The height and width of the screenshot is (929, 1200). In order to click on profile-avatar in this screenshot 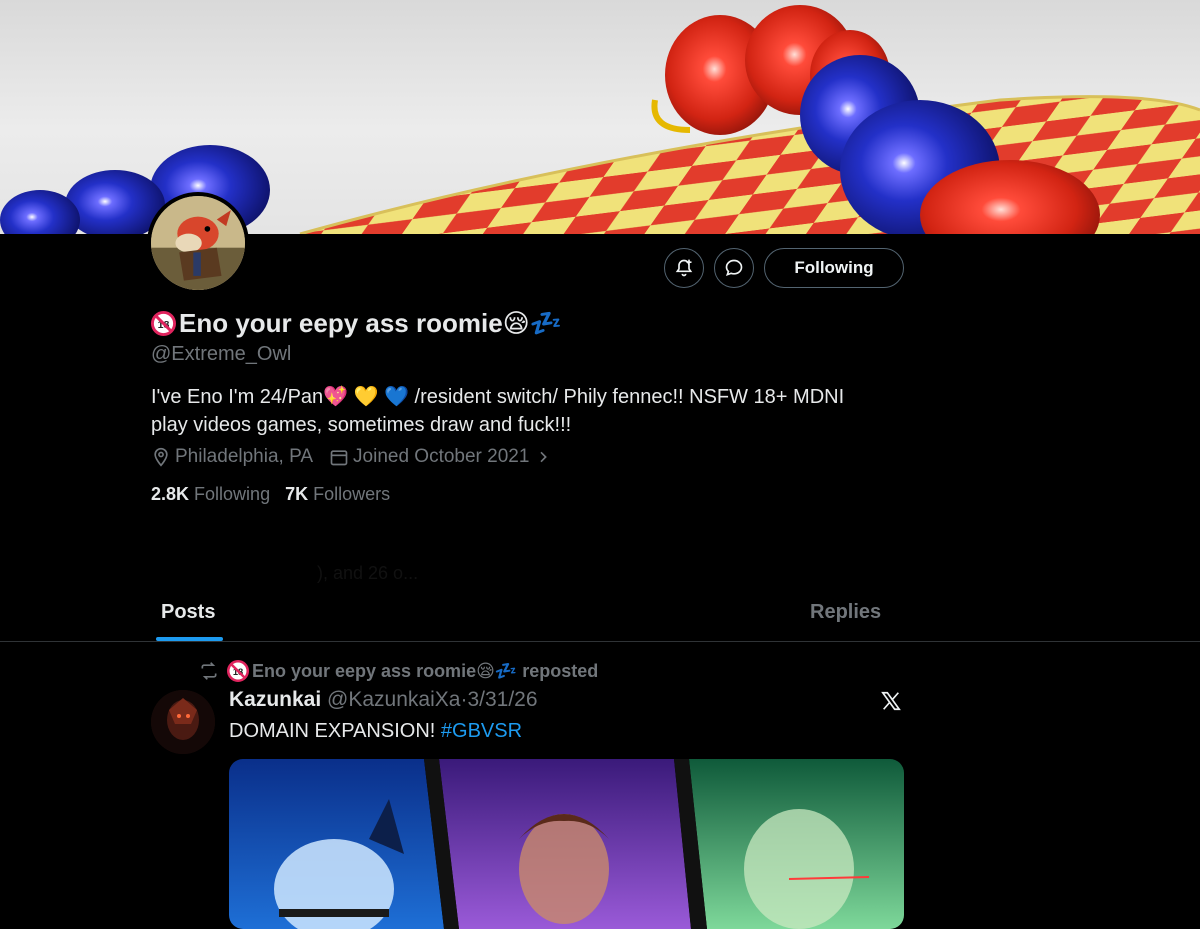, I will do `click(198, 243)`.